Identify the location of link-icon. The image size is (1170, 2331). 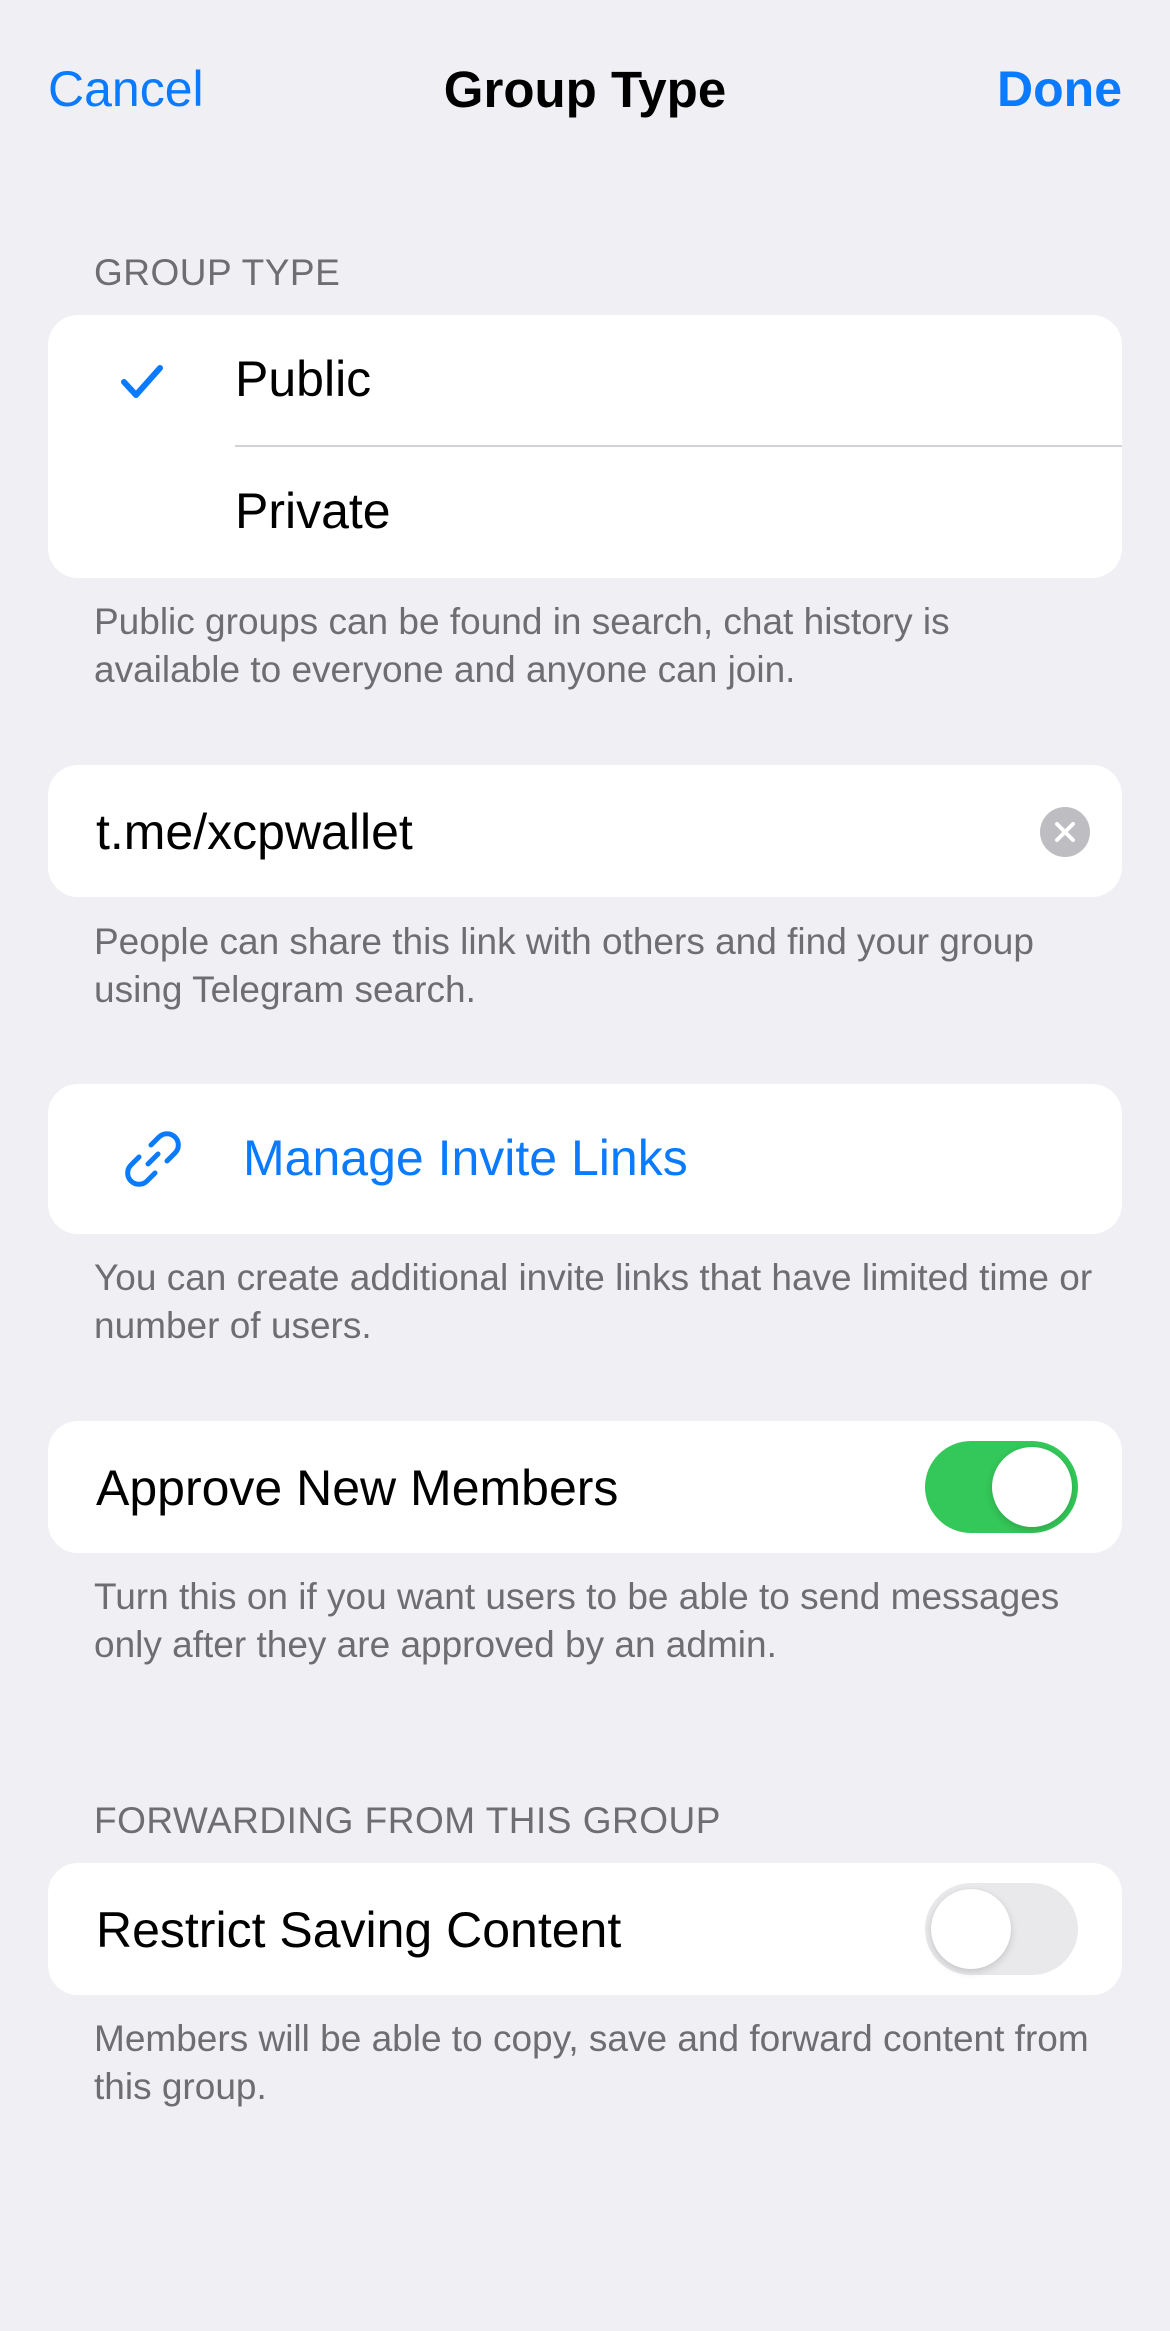
(153, 1159).